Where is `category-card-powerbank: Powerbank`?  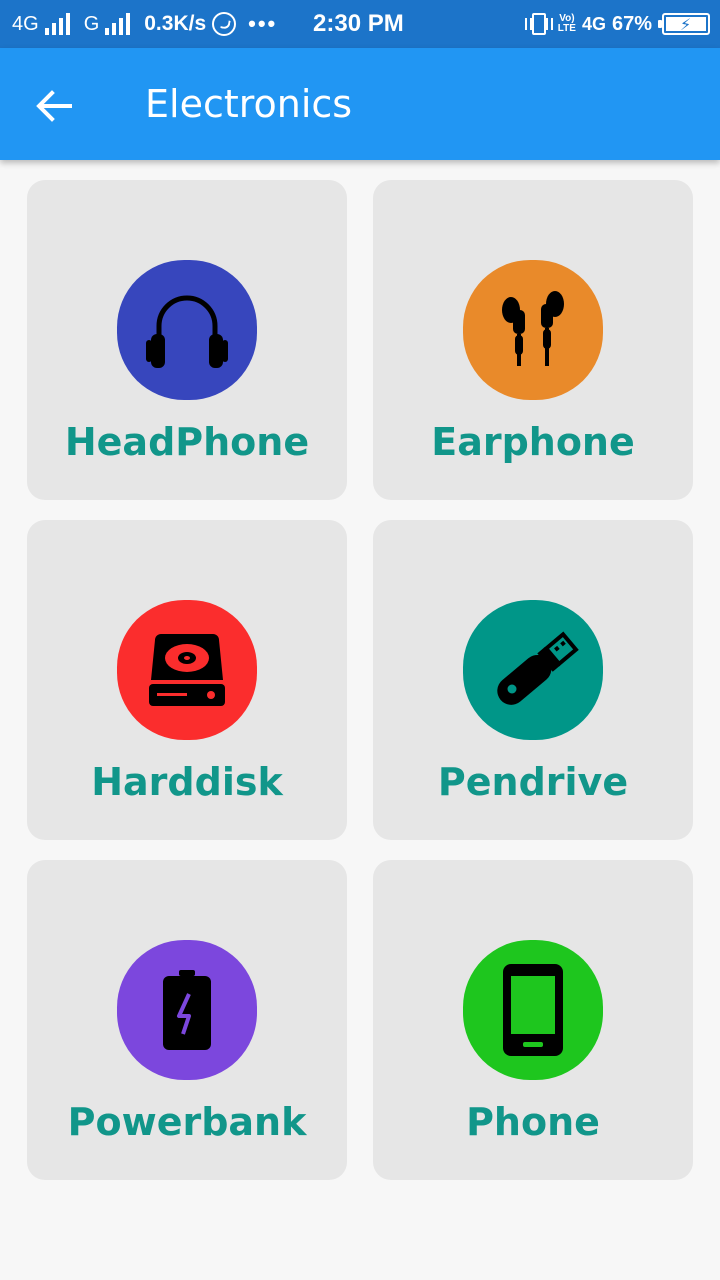 category-card-powerbank: Powerbank is located at coordinates (187, 1020).